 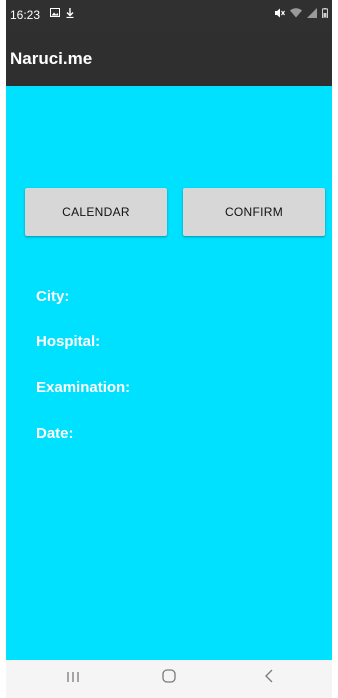 I want to click on signal-icon, so click(x=312, y=14).